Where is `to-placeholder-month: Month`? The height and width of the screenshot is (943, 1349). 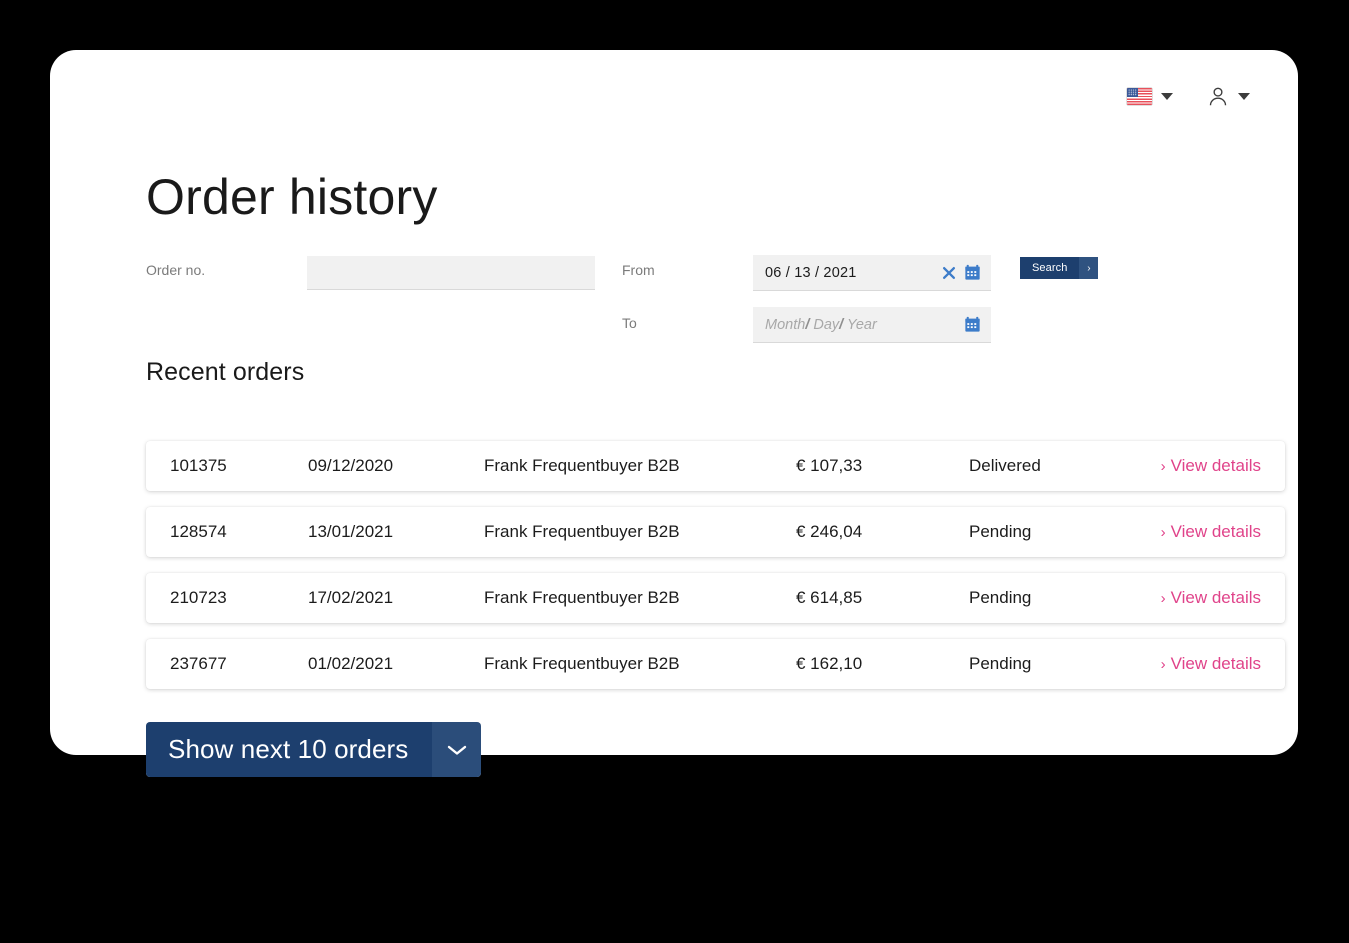
to-placeholder-month: Month is located at coordinates (785, 324).